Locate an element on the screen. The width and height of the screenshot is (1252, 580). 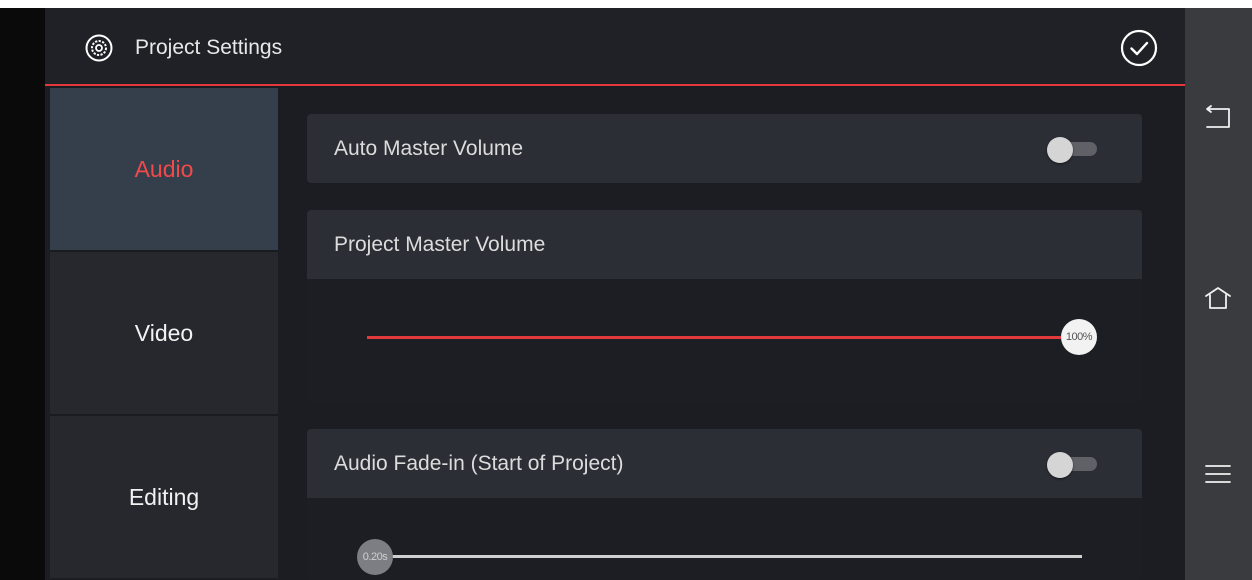
audio-fade-in-label: Audio Fade-in (Start of Project) is located at coordinates (479, 463).